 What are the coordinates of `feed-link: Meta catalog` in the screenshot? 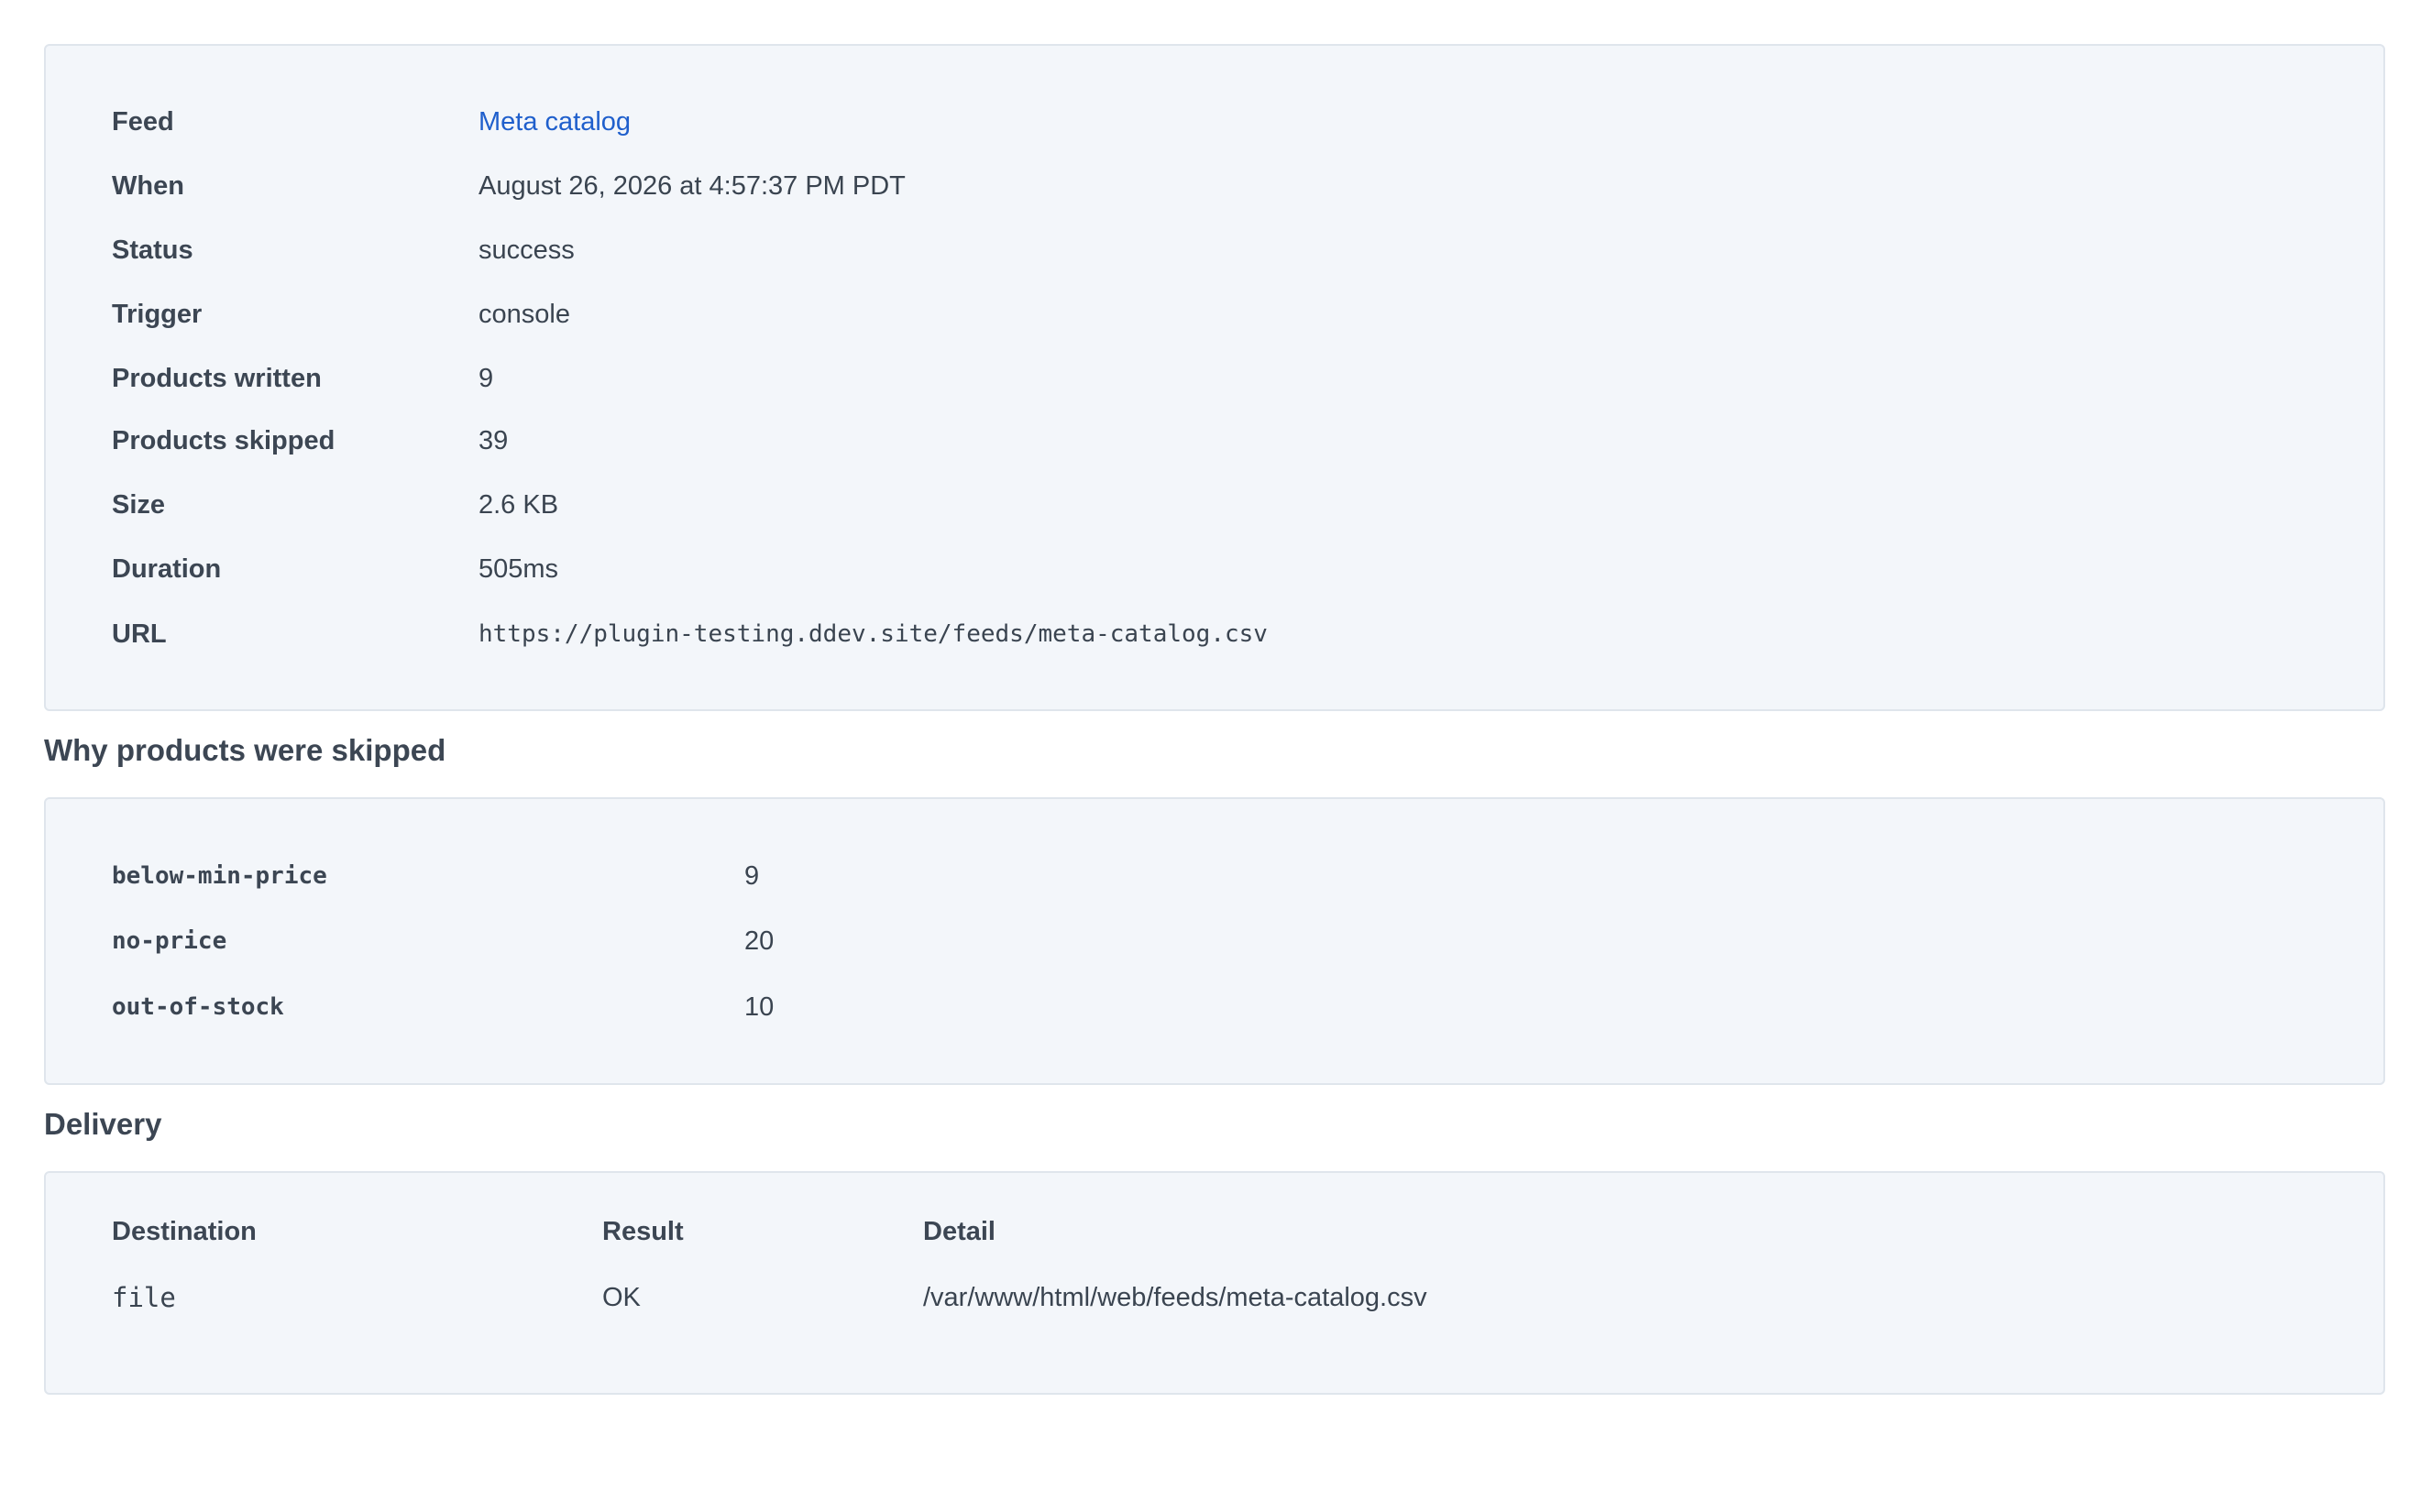 It's located at (554, 122).